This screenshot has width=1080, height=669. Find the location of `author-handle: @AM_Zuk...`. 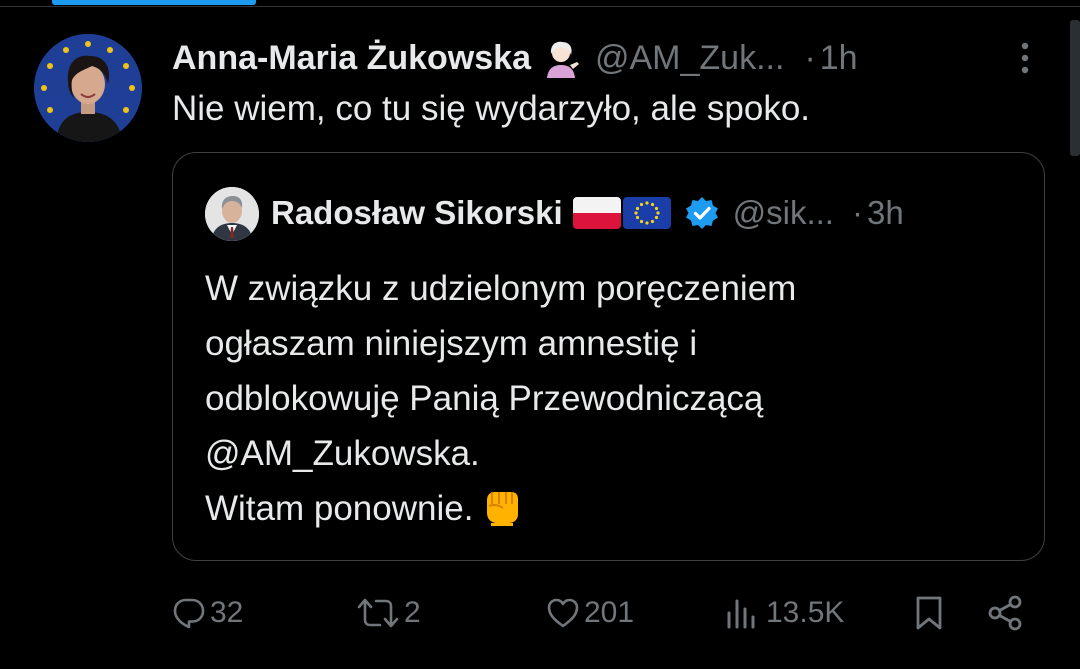

author-handle: @AM_Zuk... is located at coordinates (689, 58).